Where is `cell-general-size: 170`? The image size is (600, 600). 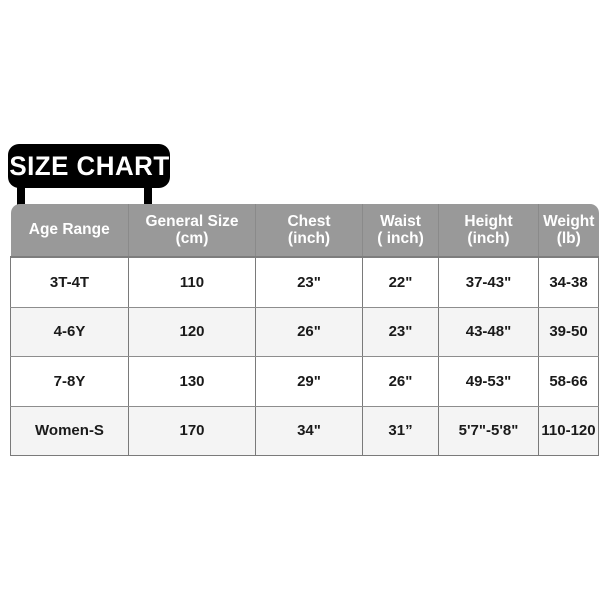 cell-general-size: 170 is located at coordinates (192, 431).